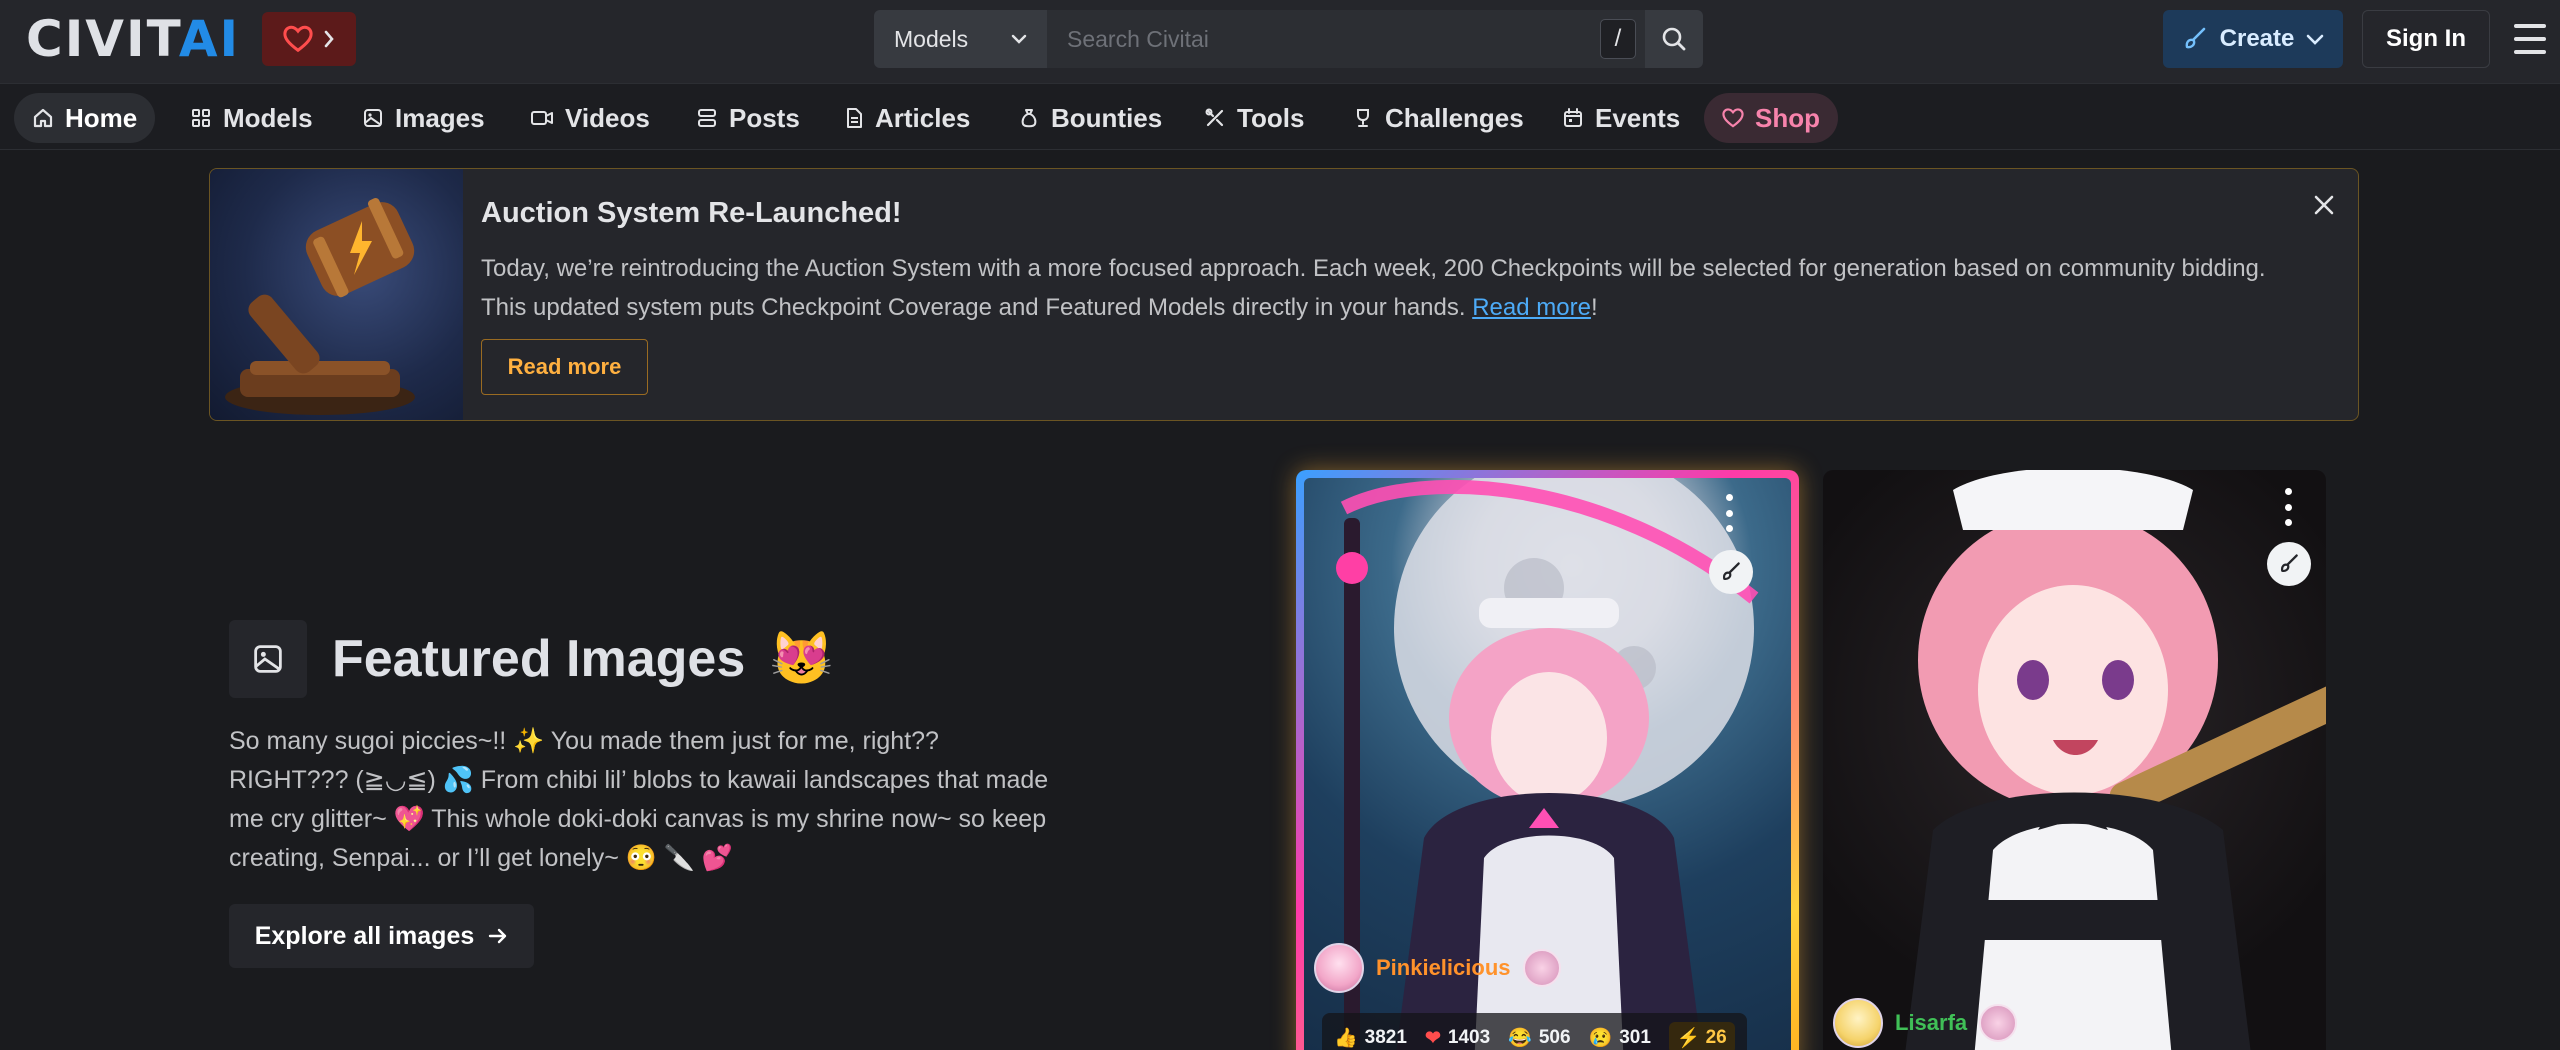 Image resolution: width=2560 pixels, height=1050 pixels. I want to click on support-button, so click(309, 39).